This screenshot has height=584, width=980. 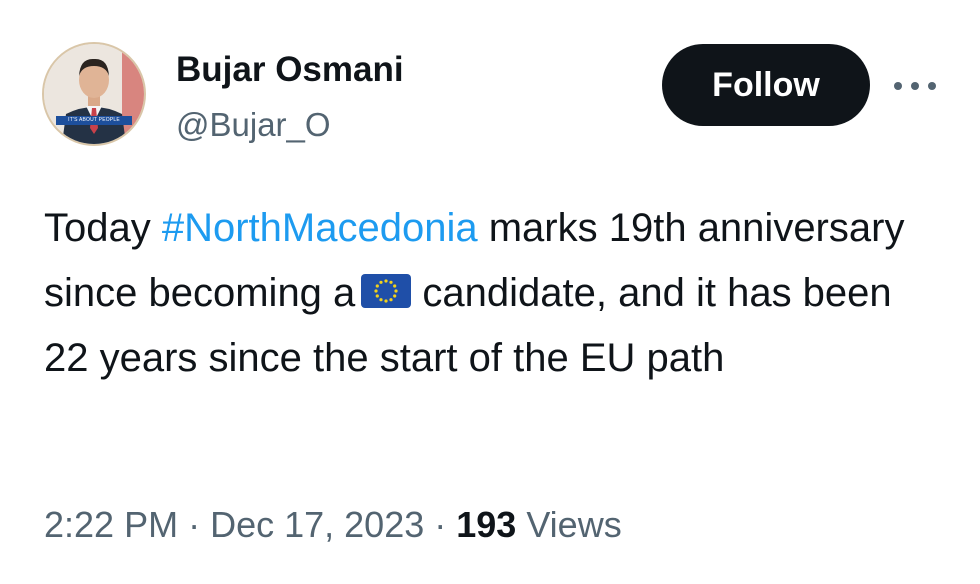 I want to click on more-horizontal-icon, so click(x=915, y=86).